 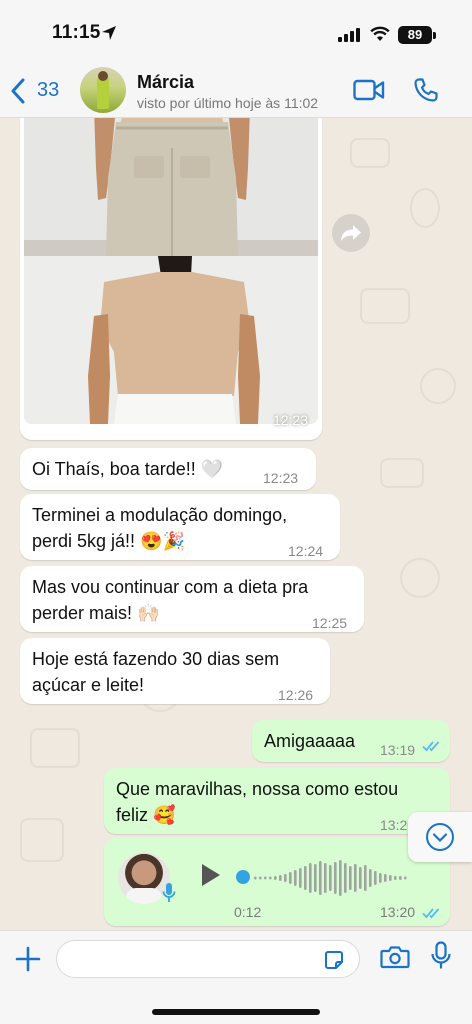 What do you see at coordinates (236, 90) in the screenshot?
I see `chat-header: 33 Márcia visto por último hoje às 11:02` at bounding box center [236, 90].